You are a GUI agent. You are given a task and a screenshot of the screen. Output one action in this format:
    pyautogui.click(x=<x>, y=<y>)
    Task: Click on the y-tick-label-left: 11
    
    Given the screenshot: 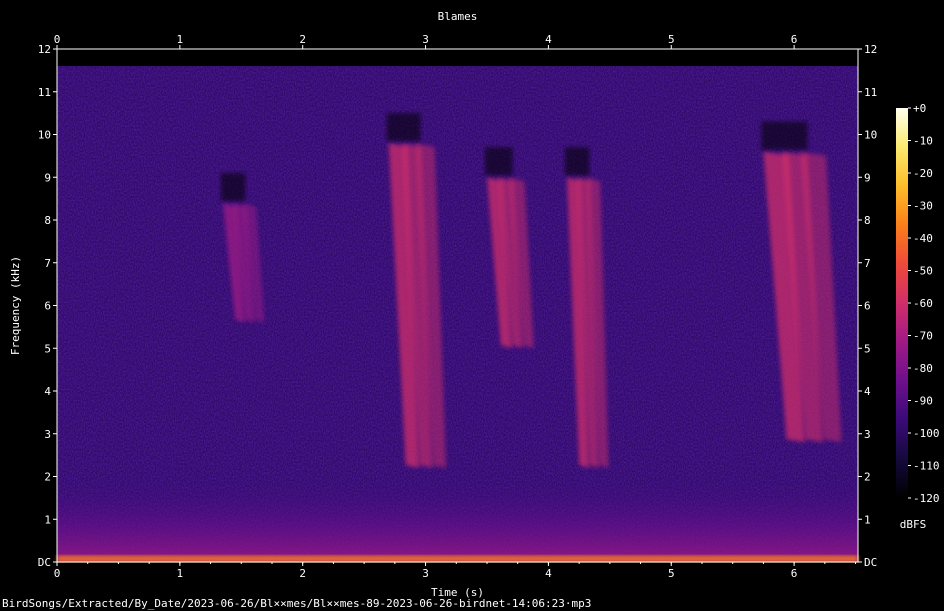 What is the action you would take?
    pyautogui.click(x=44, y=92)
    